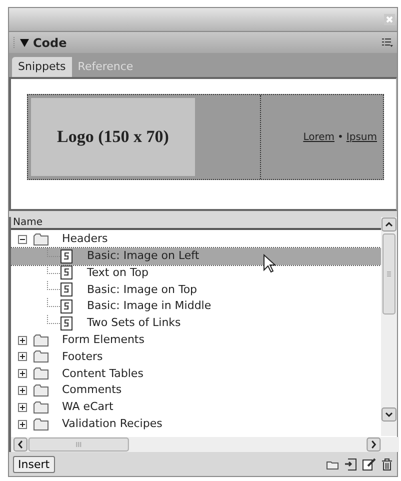  I want to click on edit-icon, so click(369, 464).